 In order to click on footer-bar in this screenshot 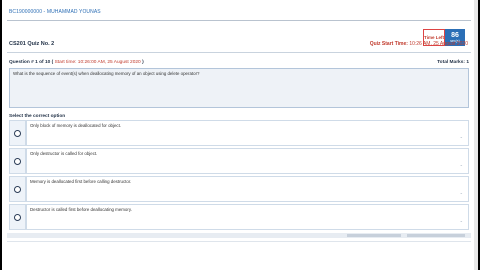, I will do `click(239, 235)`.